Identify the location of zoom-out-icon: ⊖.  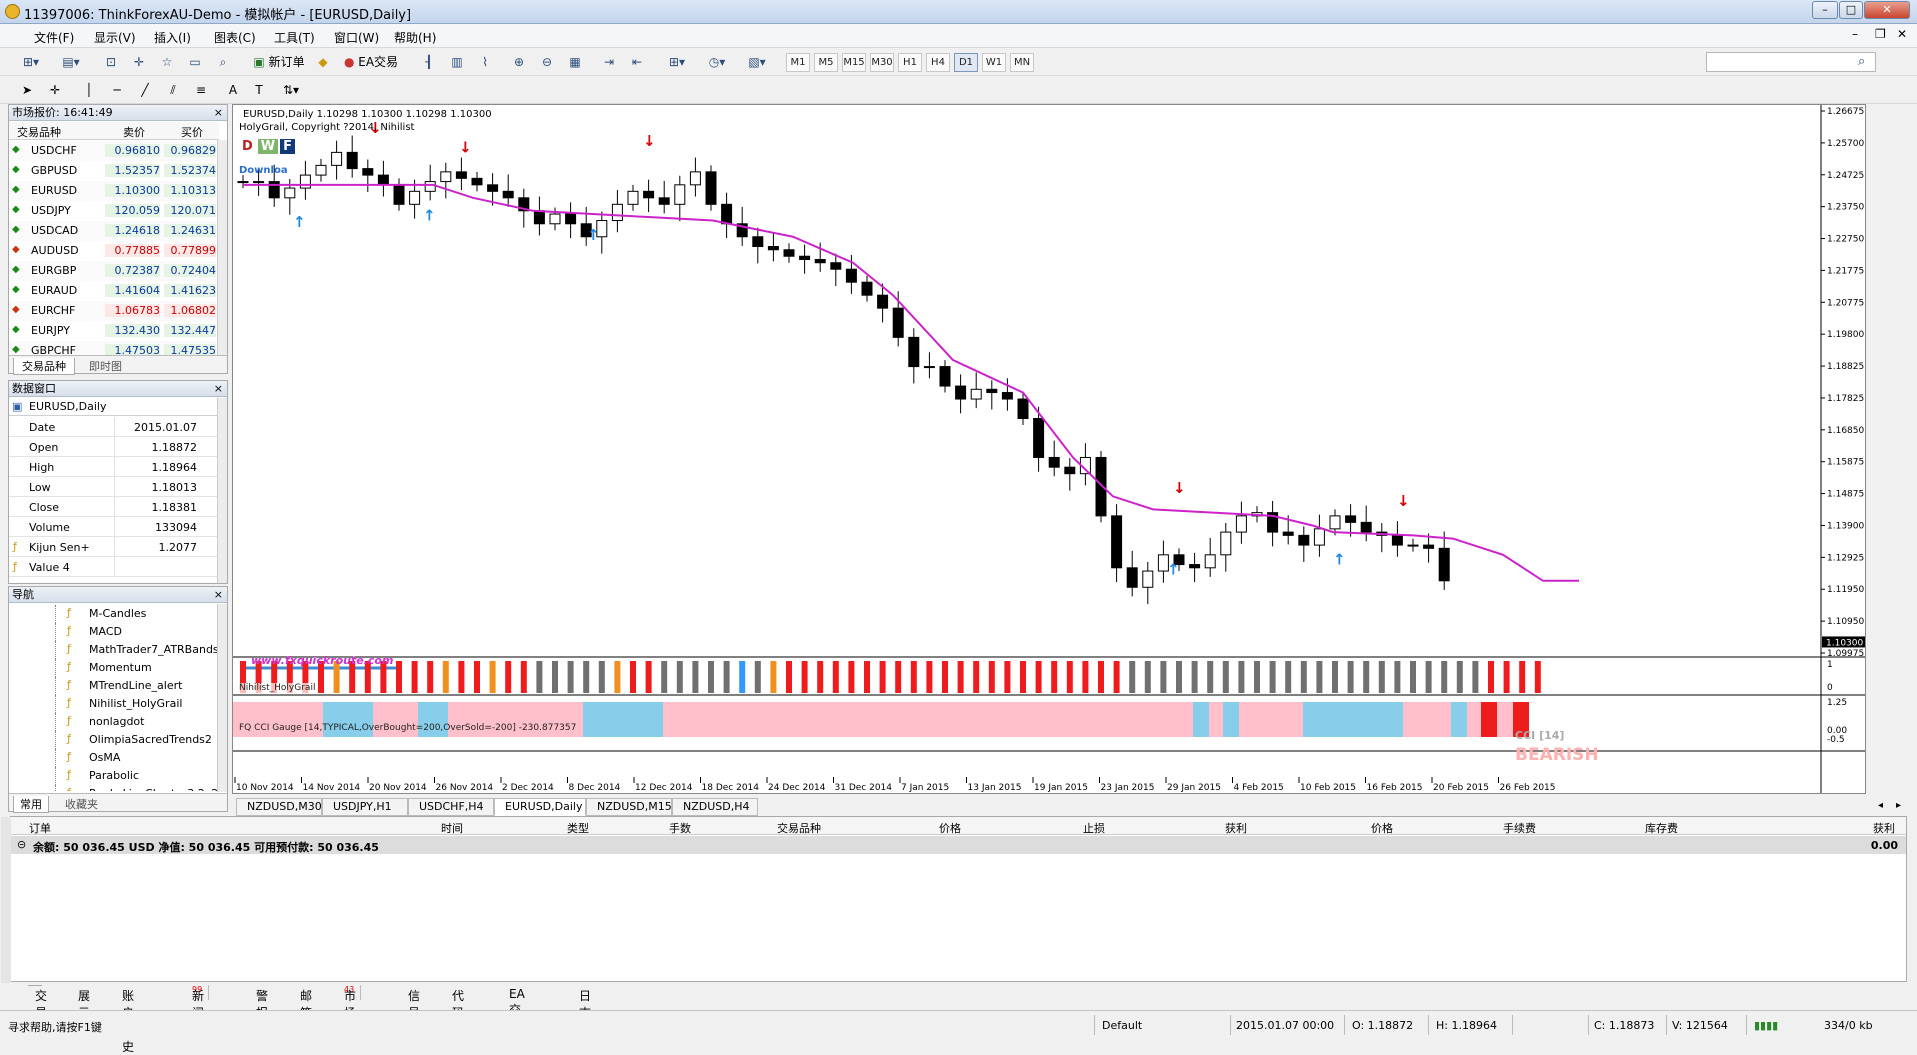
(547, 62).